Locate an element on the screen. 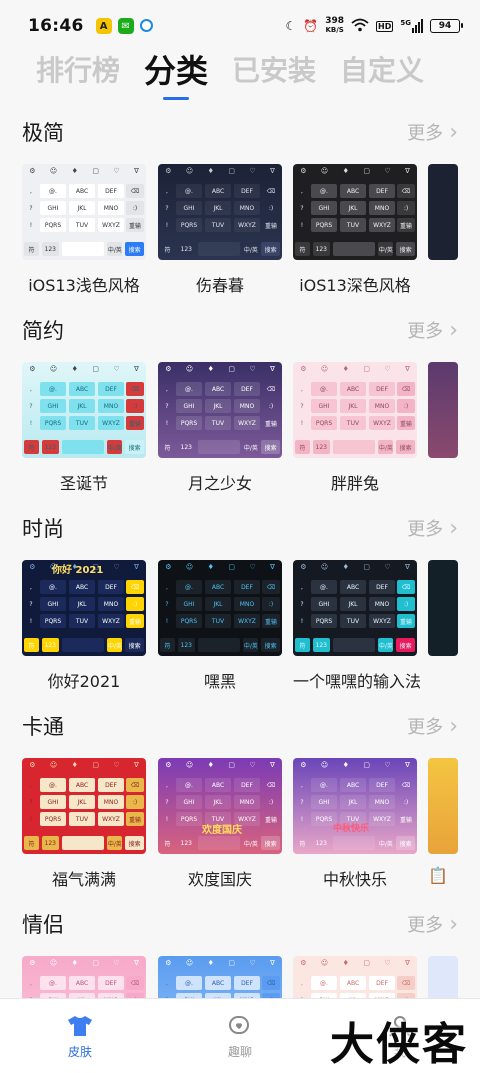 The width and height of the screenshot is (480, 1073). nav-chat: 趣聊 is located at coordinates (240, 1036).